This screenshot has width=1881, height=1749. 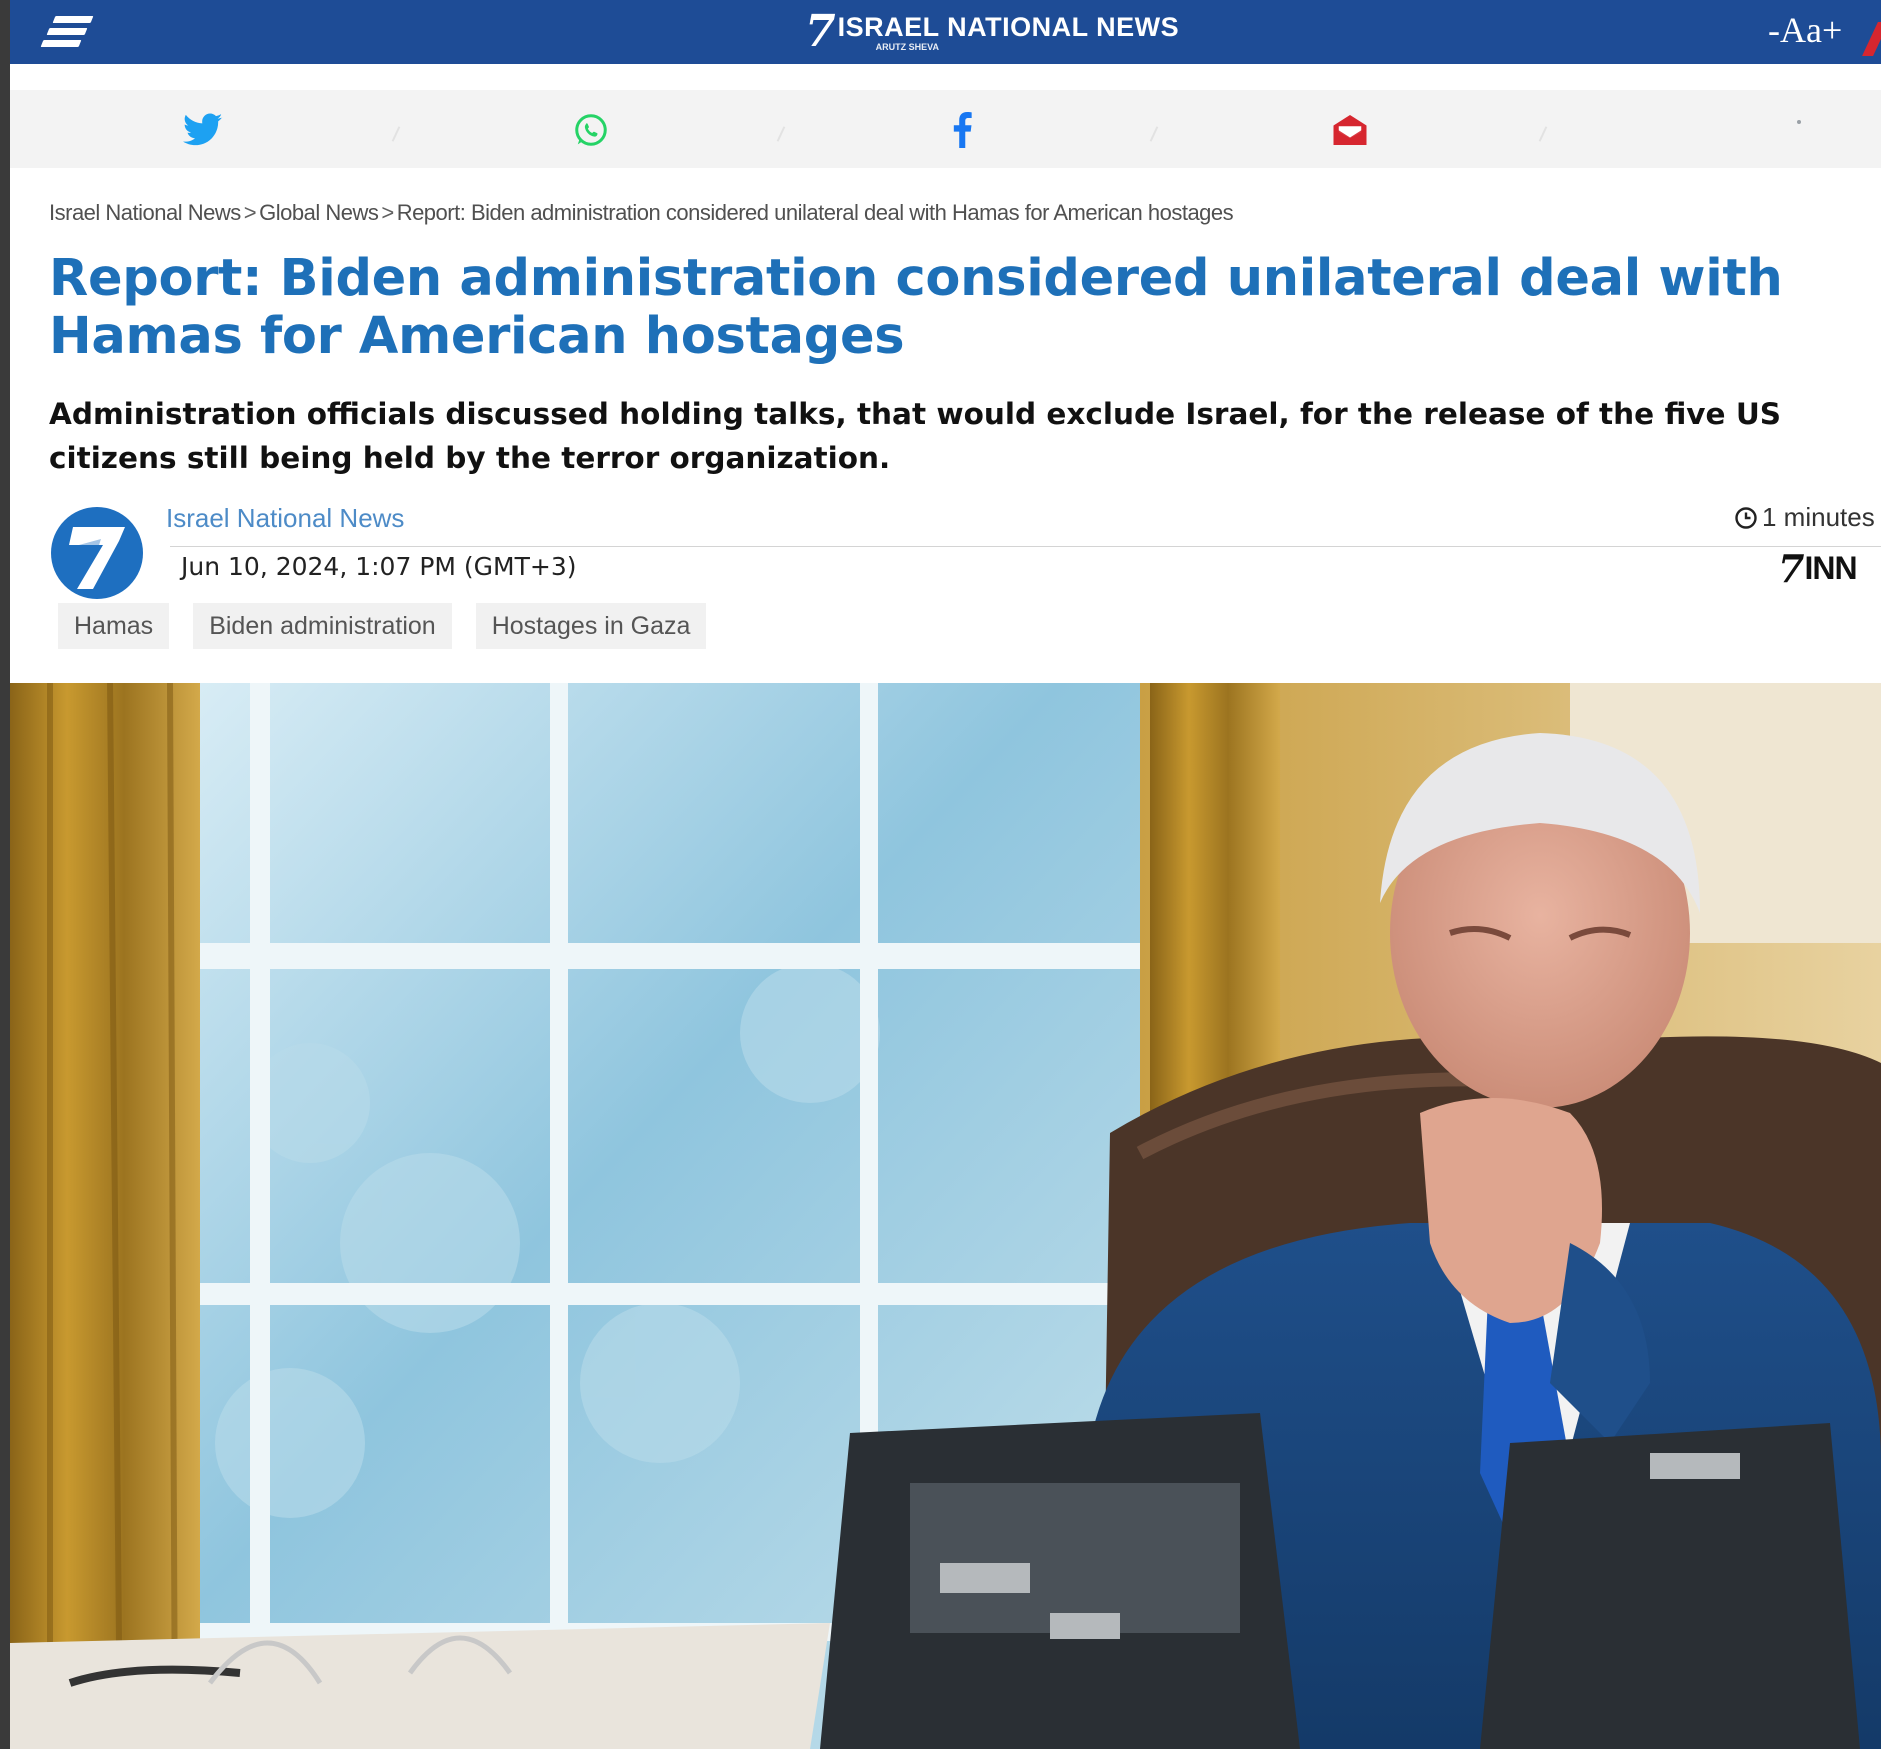 What do you see at coordinates (114, 626) in the screenshot?
I see `tag-hamas: Hamas` at bounding box center [114, 626].